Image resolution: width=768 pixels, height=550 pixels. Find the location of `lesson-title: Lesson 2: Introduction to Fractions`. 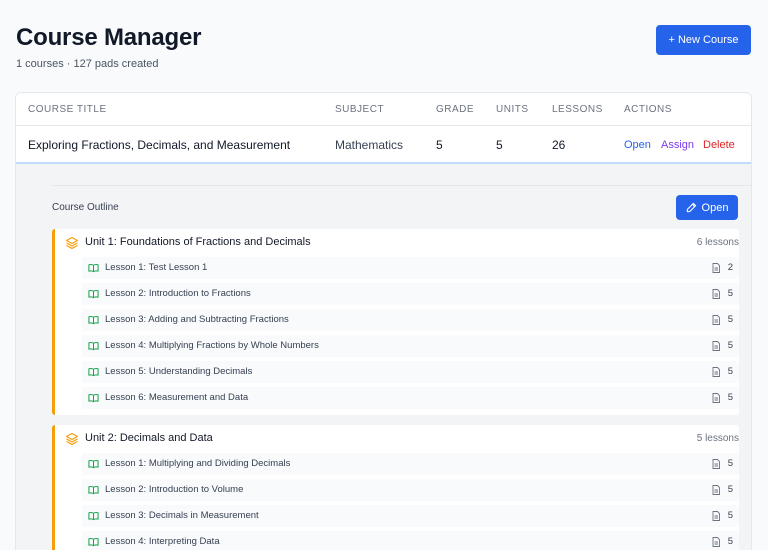

lesson-title: Lesson 2: Introduction to Fractions is located at coordinates (178, 293).